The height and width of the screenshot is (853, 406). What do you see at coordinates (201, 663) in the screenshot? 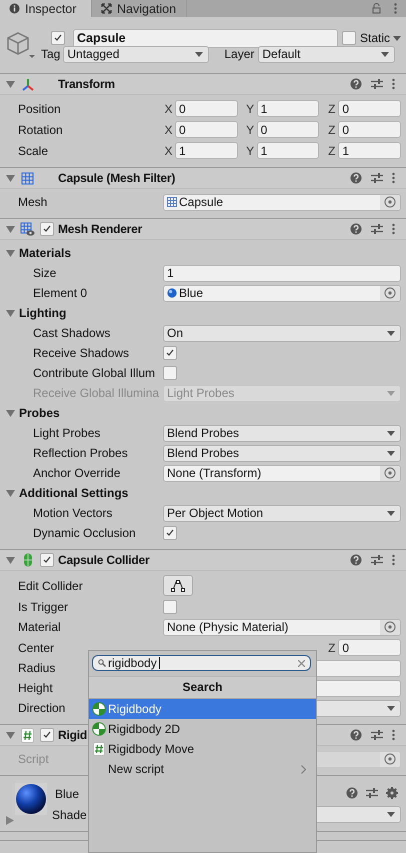
I see `search-field: rigidbody` at bounding box center [201, 663].